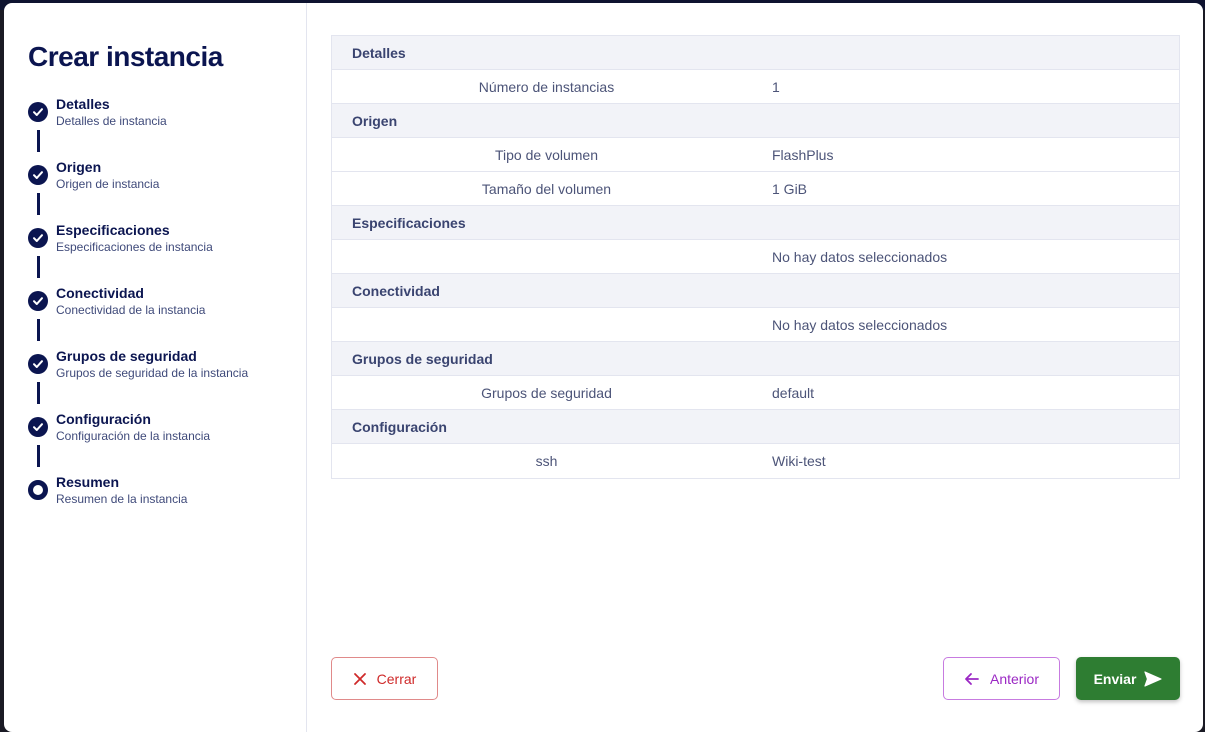 This screenshot has width=1205, height=732. Describe the element at coordinates (152, 373) in the screenshot. I see `step-subtitle: Grupos de seguridad de la instancia` at that location.